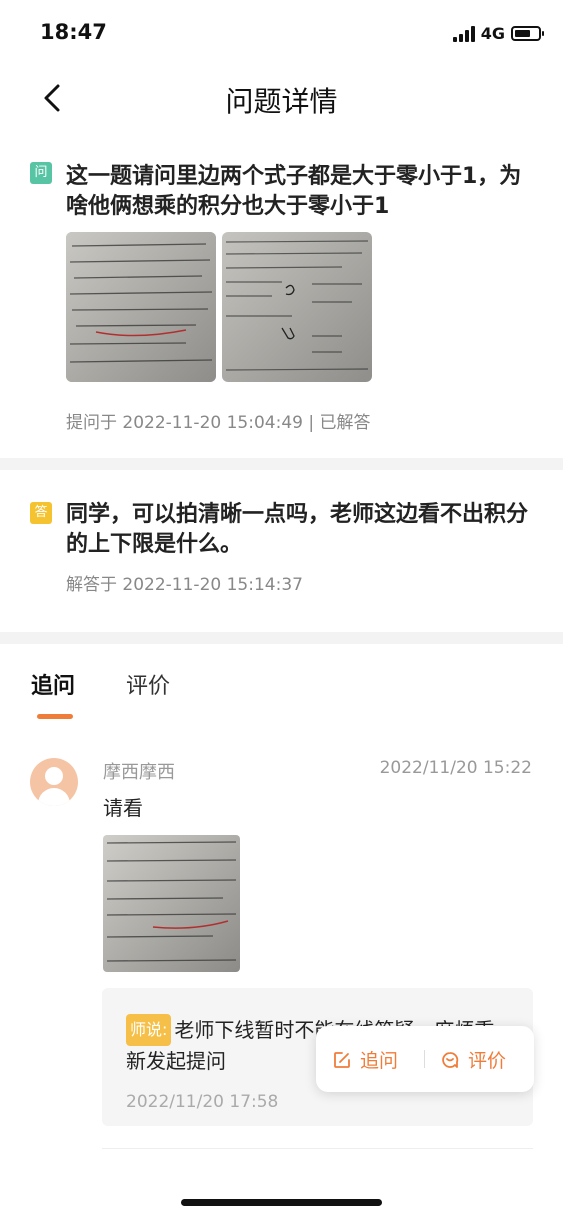 The height and width of the screenshot is (1219, 563). Describe the element at coordinates (41, 173) in the screenshot. I see `question-badge: 问` at that location.